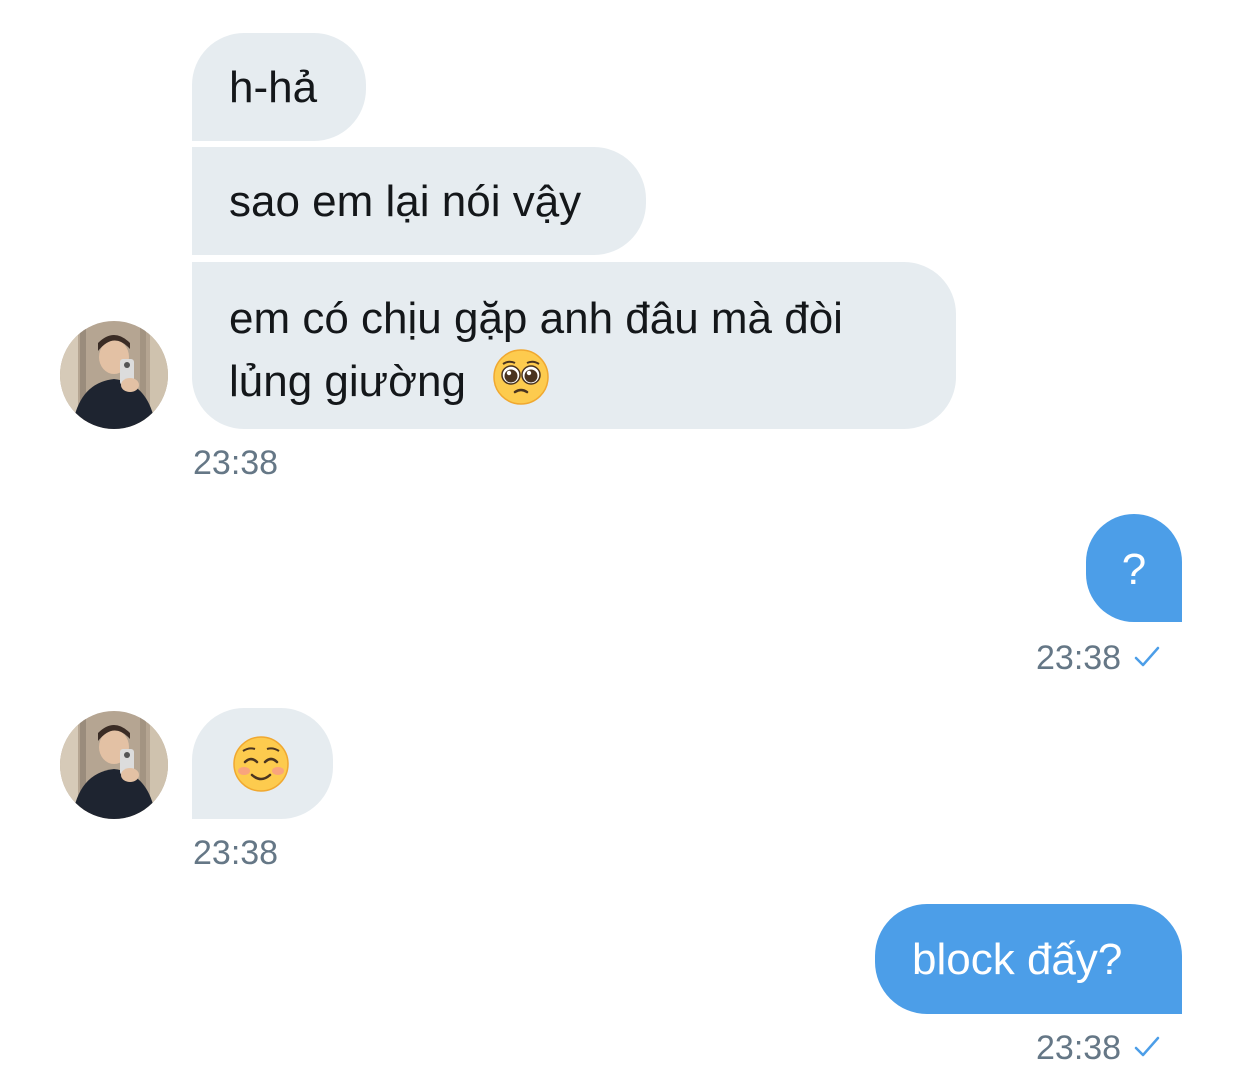 The height and width of the screenshot is (1075, 1242). What do you see at coordinates (261, 771) in the screenshot?
I see `smiling-face-emoji` at bounding box center [261, 771].